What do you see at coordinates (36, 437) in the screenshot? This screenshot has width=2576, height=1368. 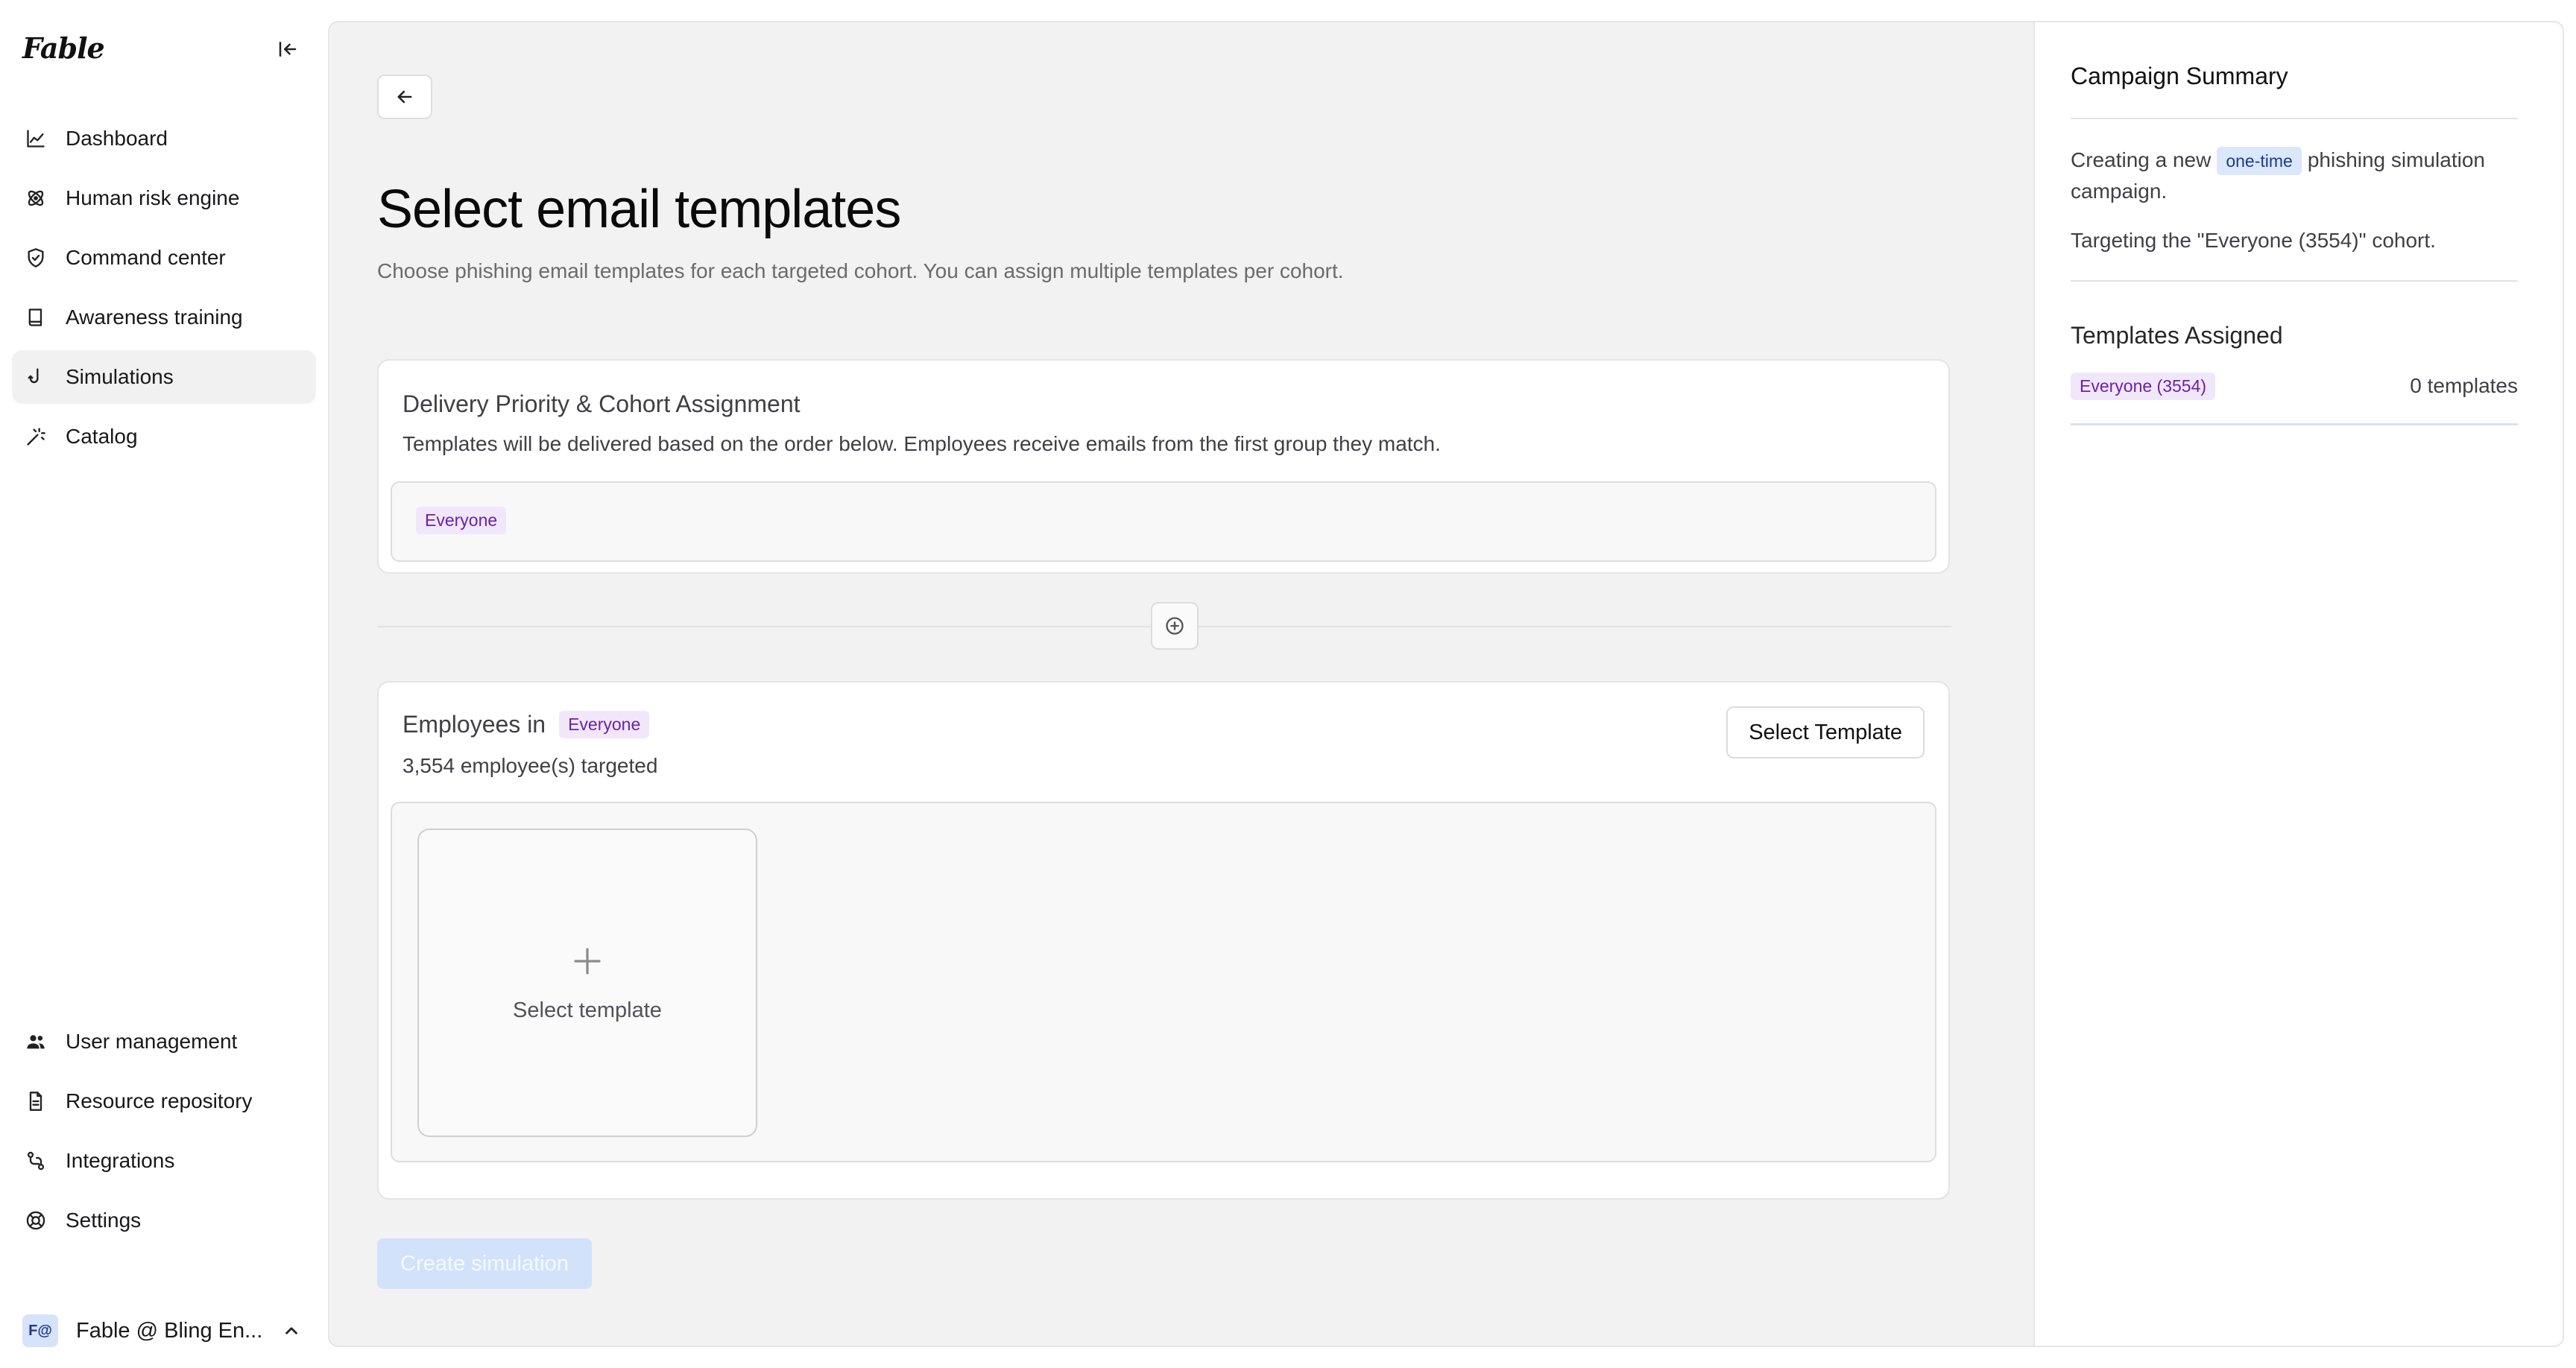 I see `magic-wand-icon` at bounding box center [36, 437].